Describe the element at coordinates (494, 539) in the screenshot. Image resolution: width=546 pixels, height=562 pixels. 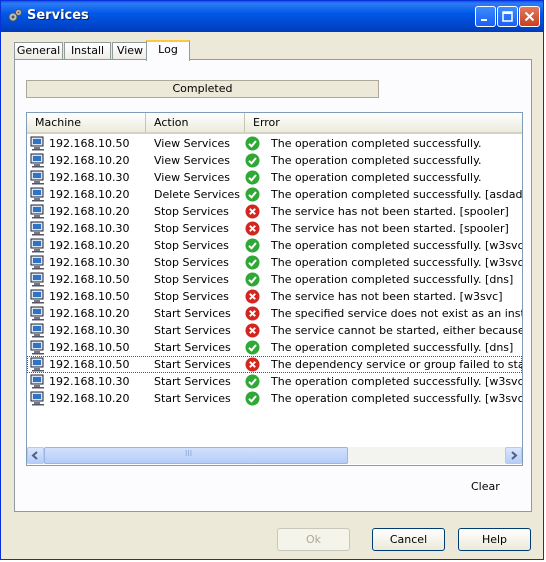
I see `help-button: Help` at that location.